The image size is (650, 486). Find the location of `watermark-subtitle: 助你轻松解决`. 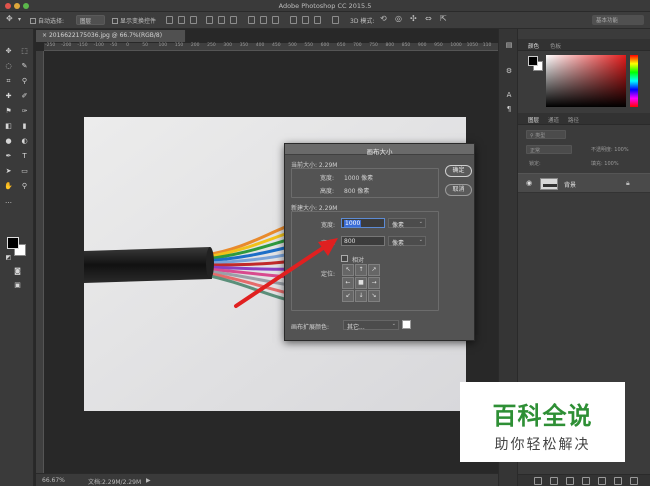

watermark-subtitle: 助你轻松解决 is located at coordinates (542, 445).